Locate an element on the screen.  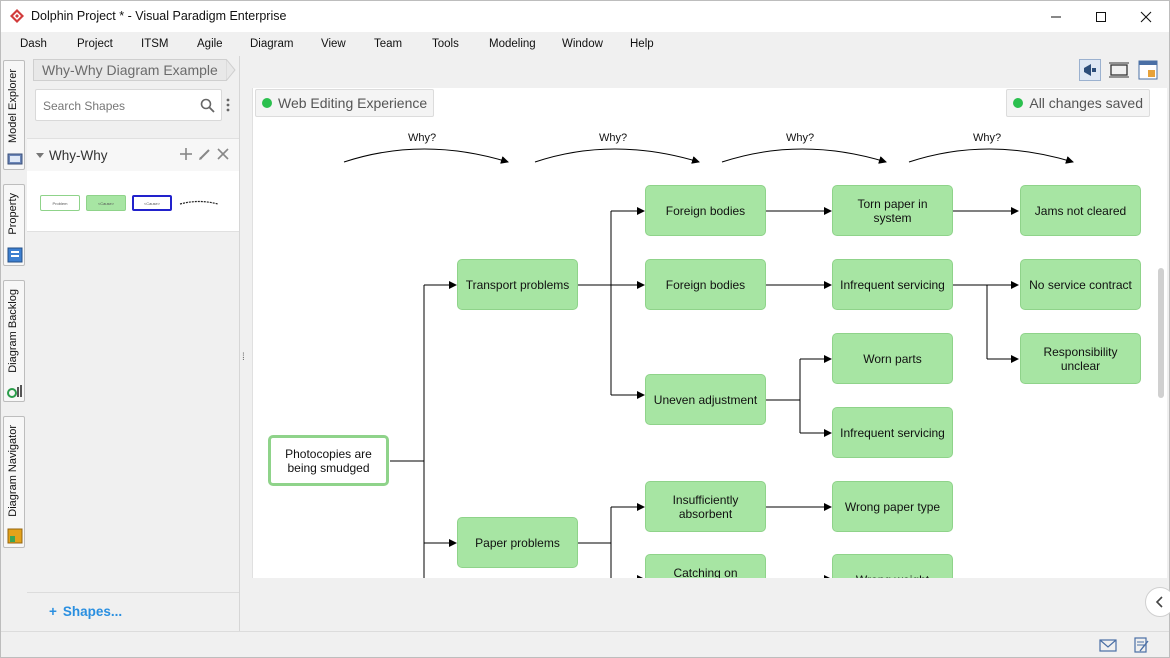
save-status-label: All changes saved is located at coordinates (1086, 103).